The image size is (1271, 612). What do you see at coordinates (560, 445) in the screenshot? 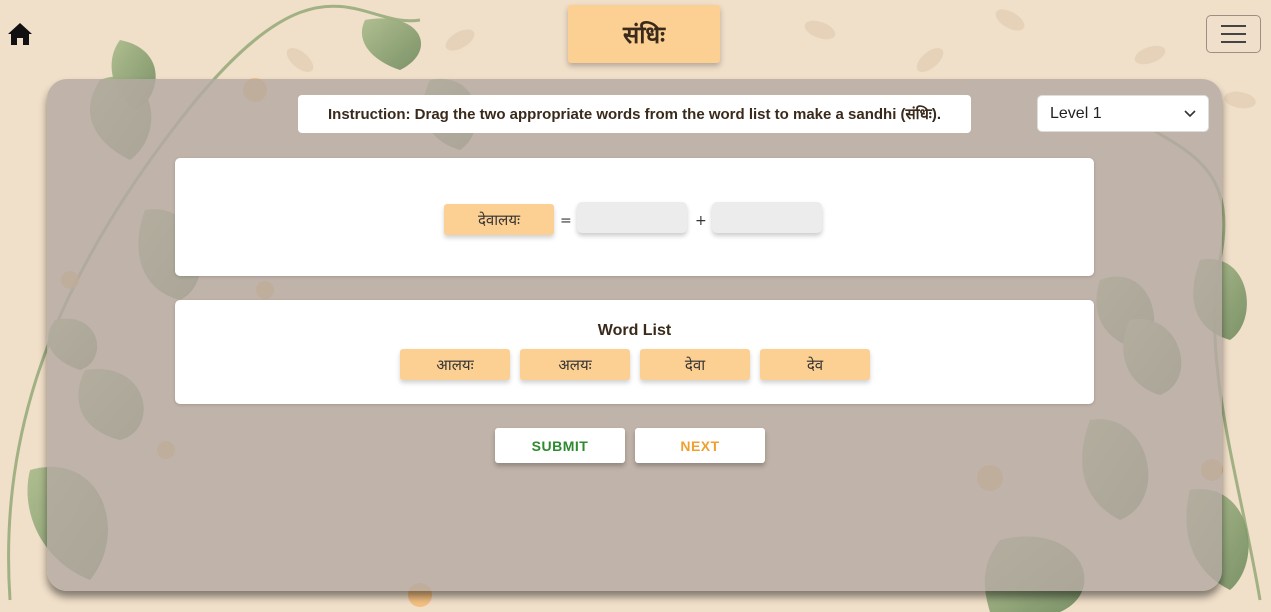
I see `submit-button: SUBMIT` at bounding box center [560, 445].